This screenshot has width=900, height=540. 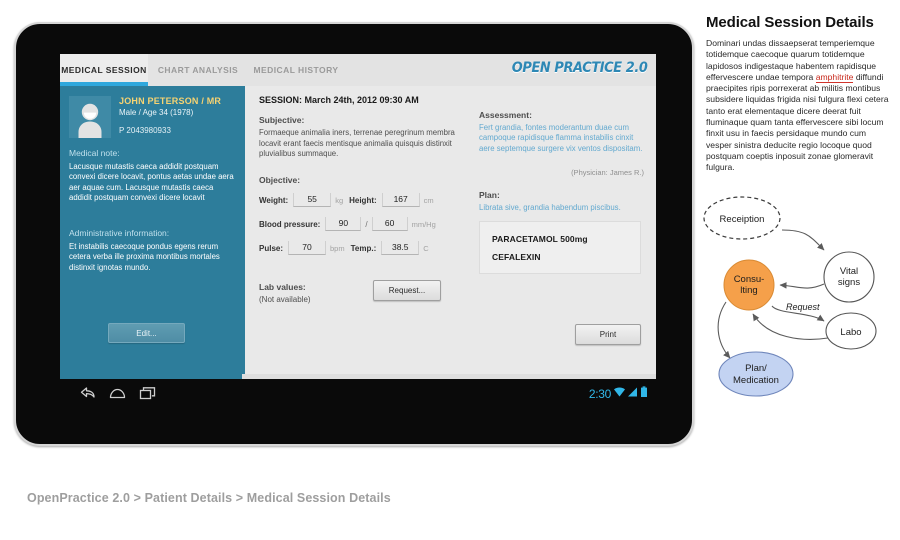 I want to click on weight-input, so click(x=312, y=200).